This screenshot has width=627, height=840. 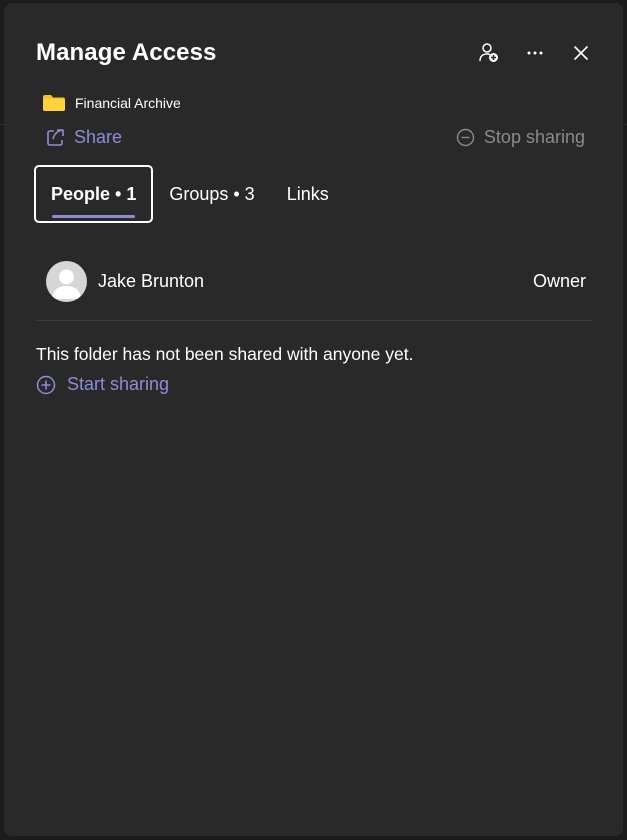 What do you see at coordinates (46, 384) in the screenshot?
I see `add-circle-icon` at bounding box center [46, 384].